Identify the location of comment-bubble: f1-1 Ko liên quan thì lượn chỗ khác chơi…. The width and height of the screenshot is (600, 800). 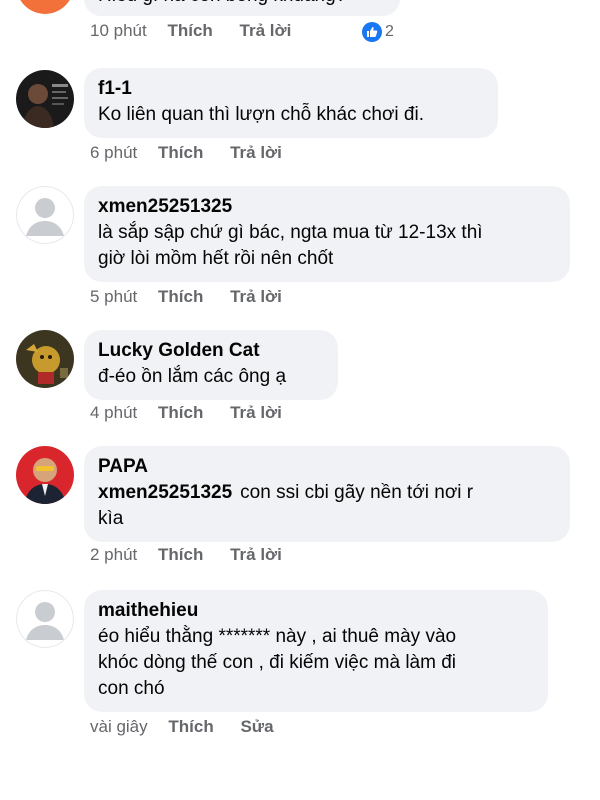
(291, 103).